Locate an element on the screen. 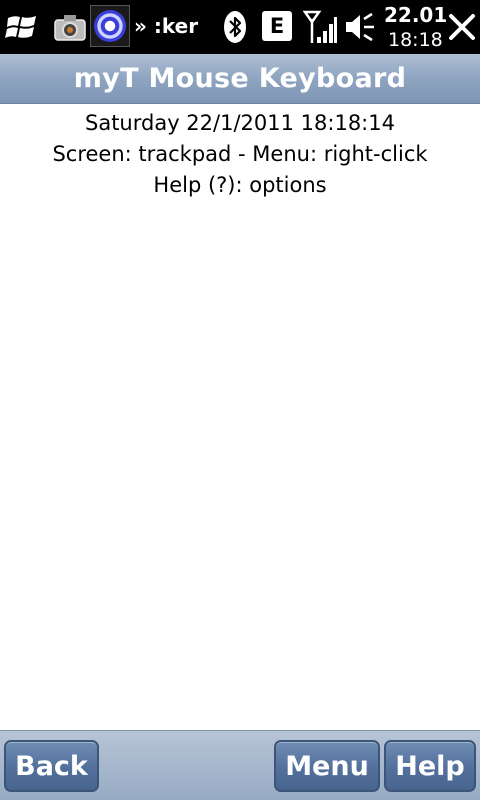  windows-start-icon is located at coordinates (22, 27).